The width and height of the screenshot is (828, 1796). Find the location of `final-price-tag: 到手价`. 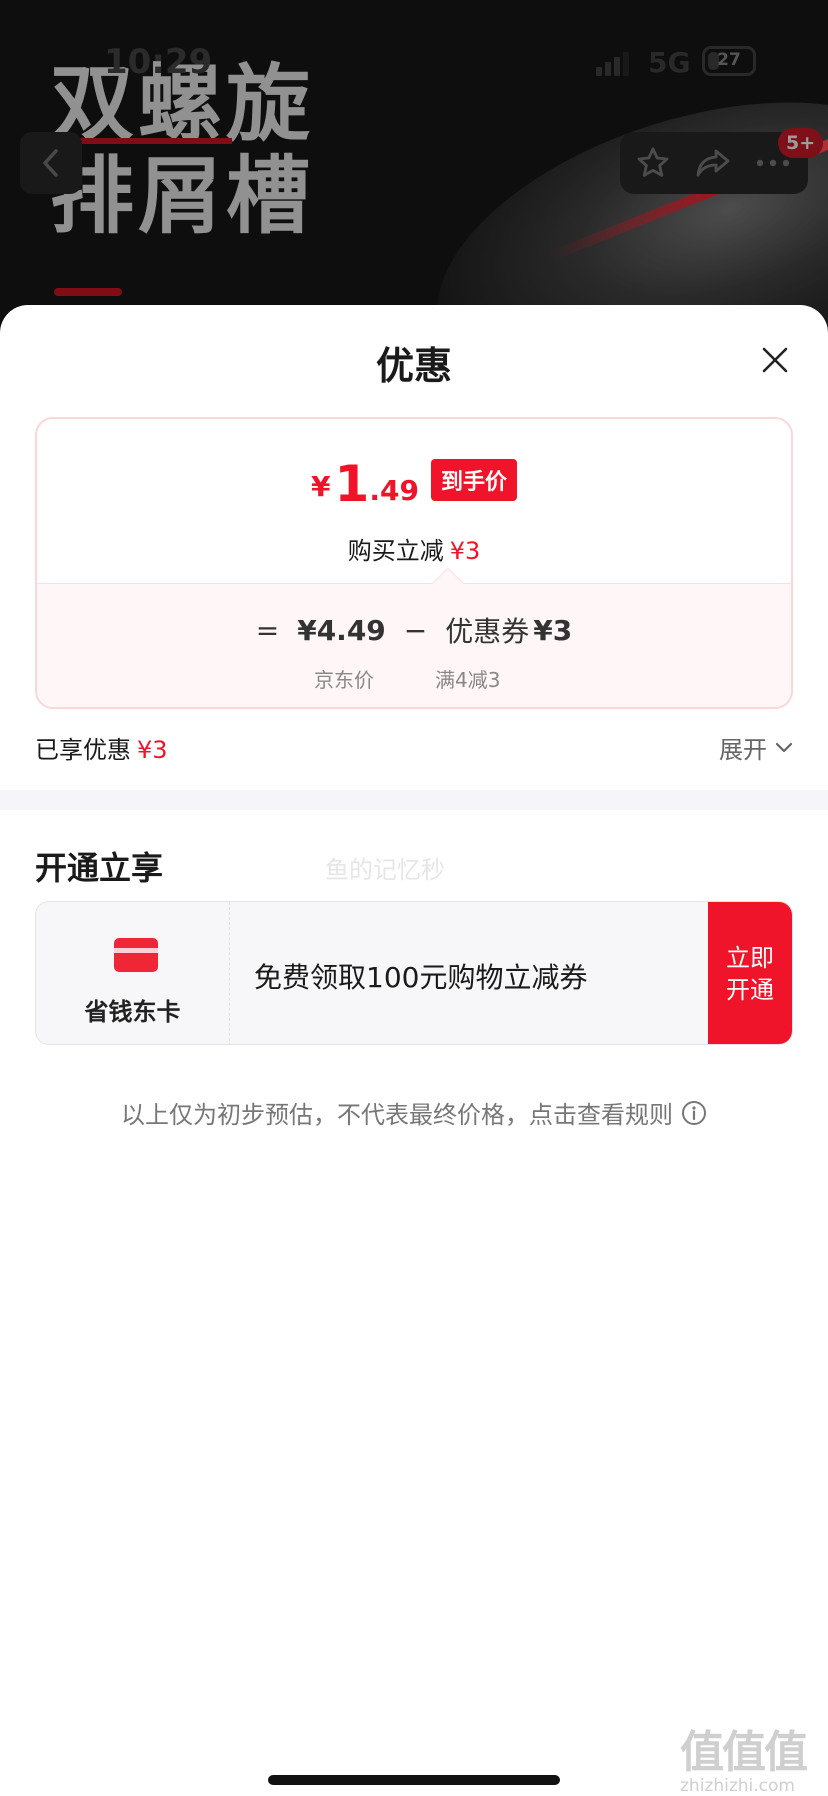

final-price-tag: 到手价 is located at coordinates (473, 480).